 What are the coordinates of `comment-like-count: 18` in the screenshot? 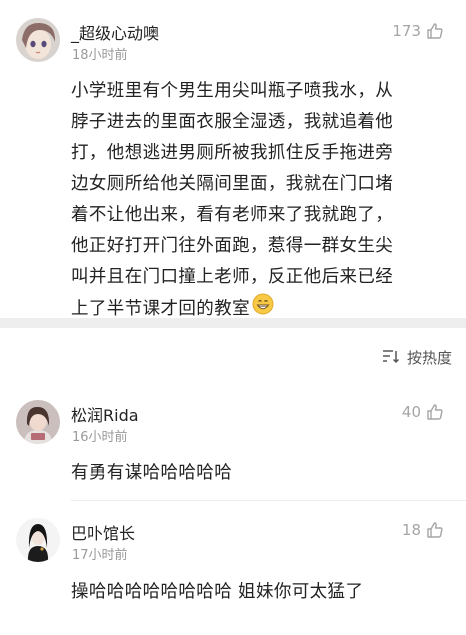 It's located at (411, 530).